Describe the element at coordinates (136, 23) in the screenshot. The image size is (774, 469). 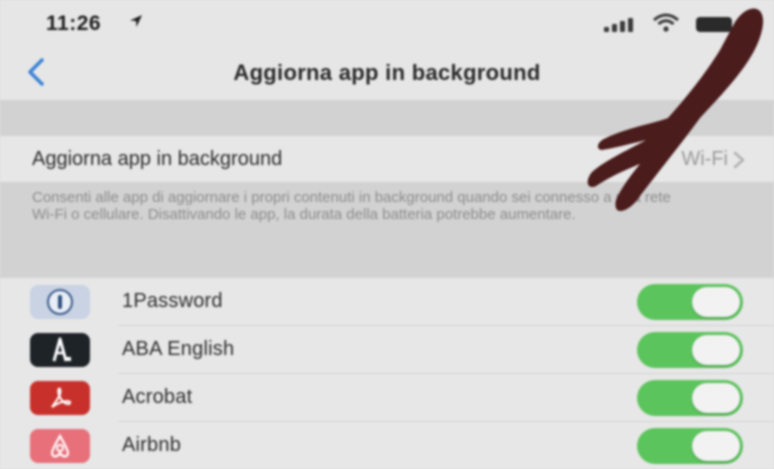
I see `location-arrow-icon` at that location.